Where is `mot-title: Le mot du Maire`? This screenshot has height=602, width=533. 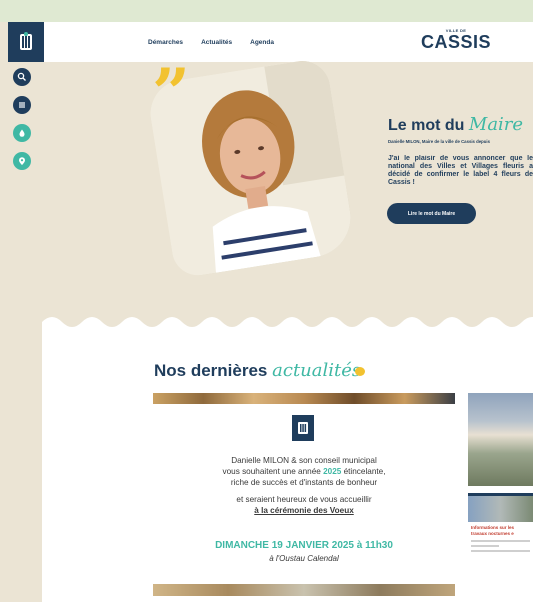
mot-title: Le mot du Maire is located at coordinates (455, 124).